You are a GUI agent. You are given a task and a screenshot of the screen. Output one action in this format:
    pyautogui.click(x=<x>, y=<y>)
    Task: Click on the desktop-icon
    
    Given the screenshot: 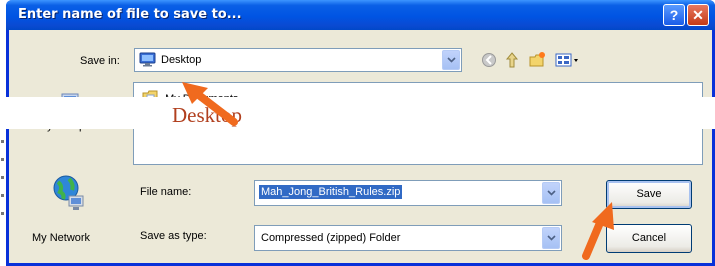 What is the action you would take?
    pyautogui.click(x=147, y=59)
    